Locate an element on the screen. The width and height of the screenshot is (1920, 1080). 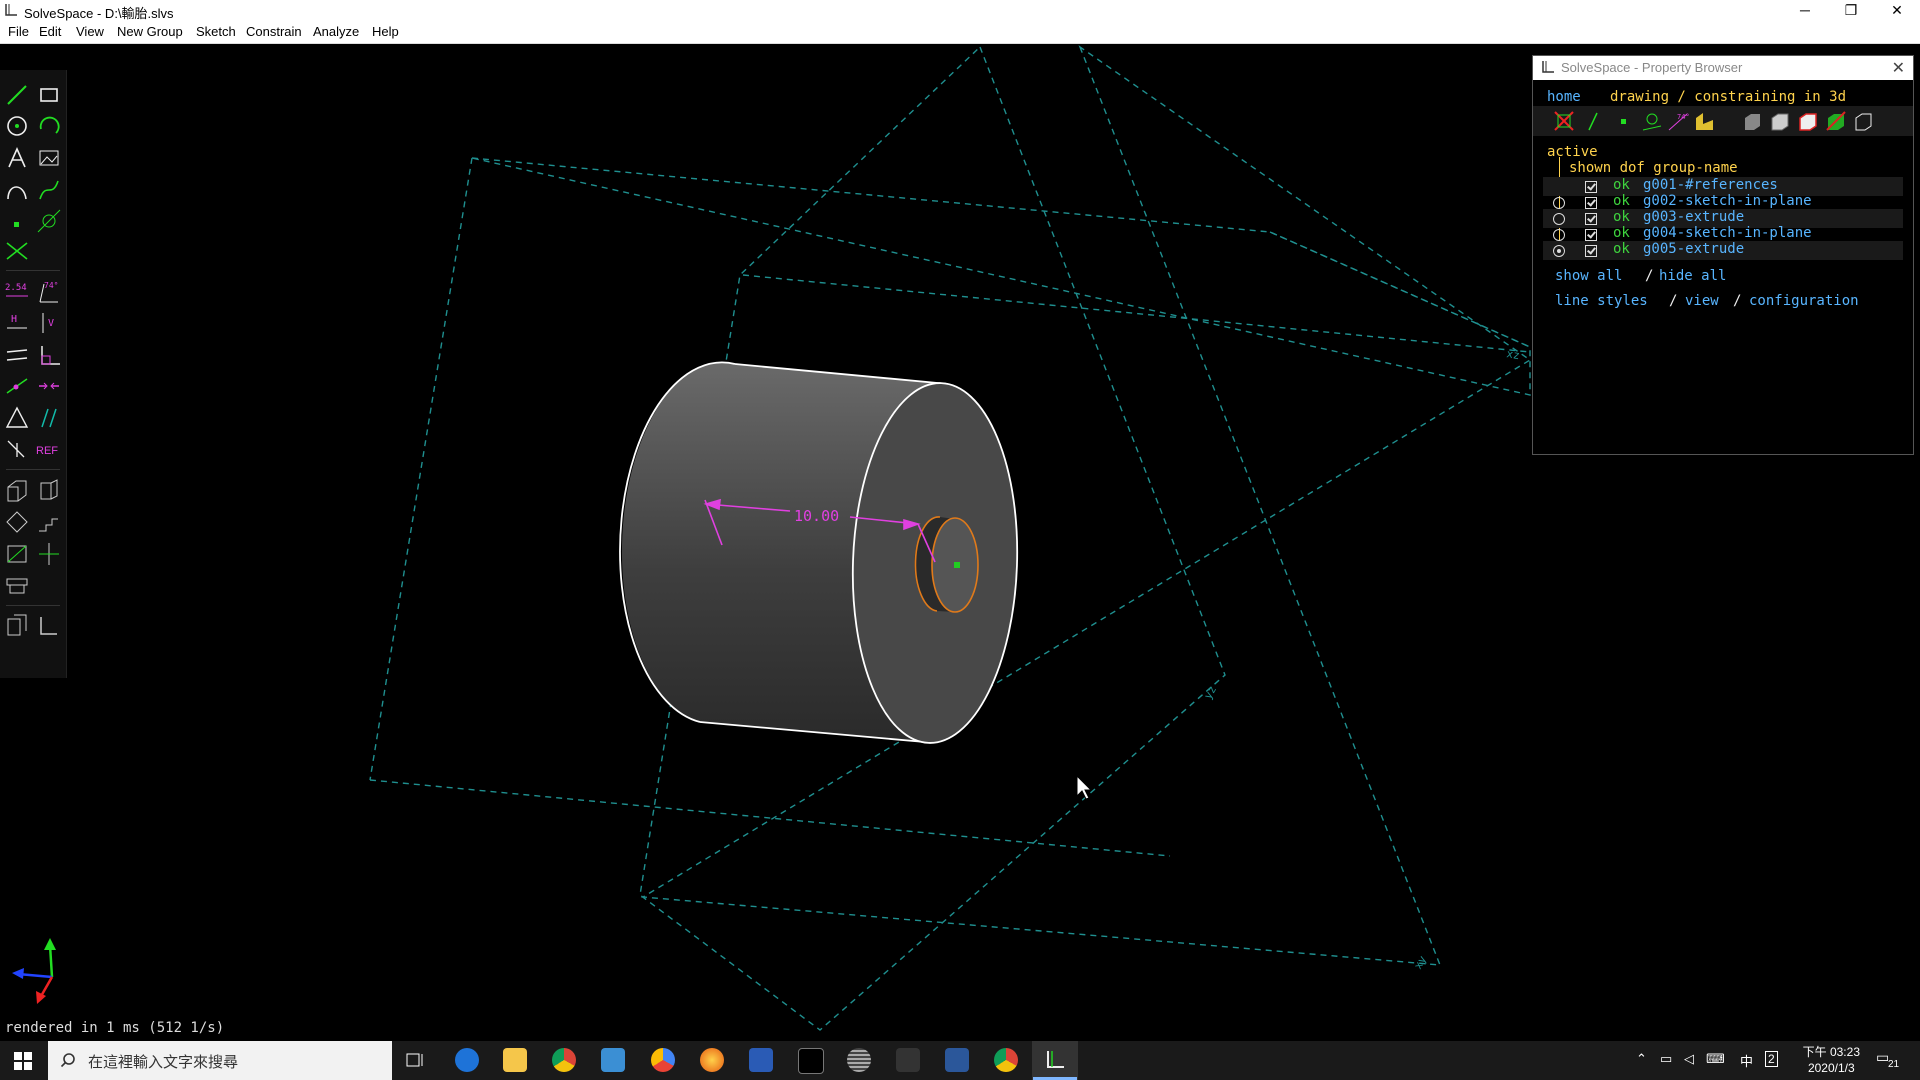
group-name-link: g003-extrude is located at coordinates (1693, 217).